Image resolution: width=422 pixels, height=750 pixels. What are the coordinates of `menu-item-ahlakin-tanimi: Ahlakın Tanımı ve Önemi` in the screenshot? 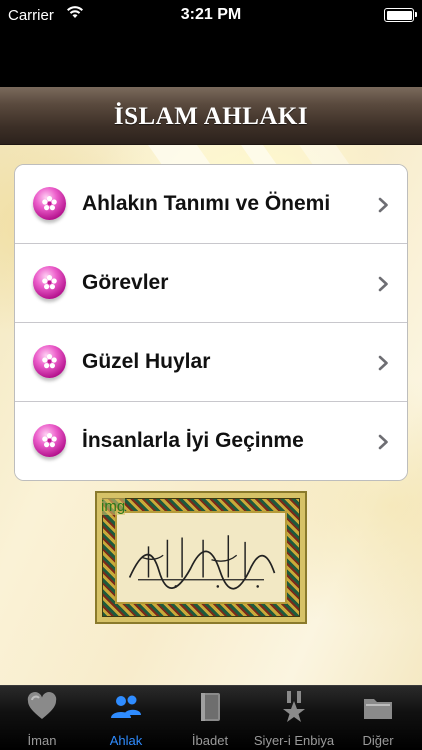 It's located at (211, 204).